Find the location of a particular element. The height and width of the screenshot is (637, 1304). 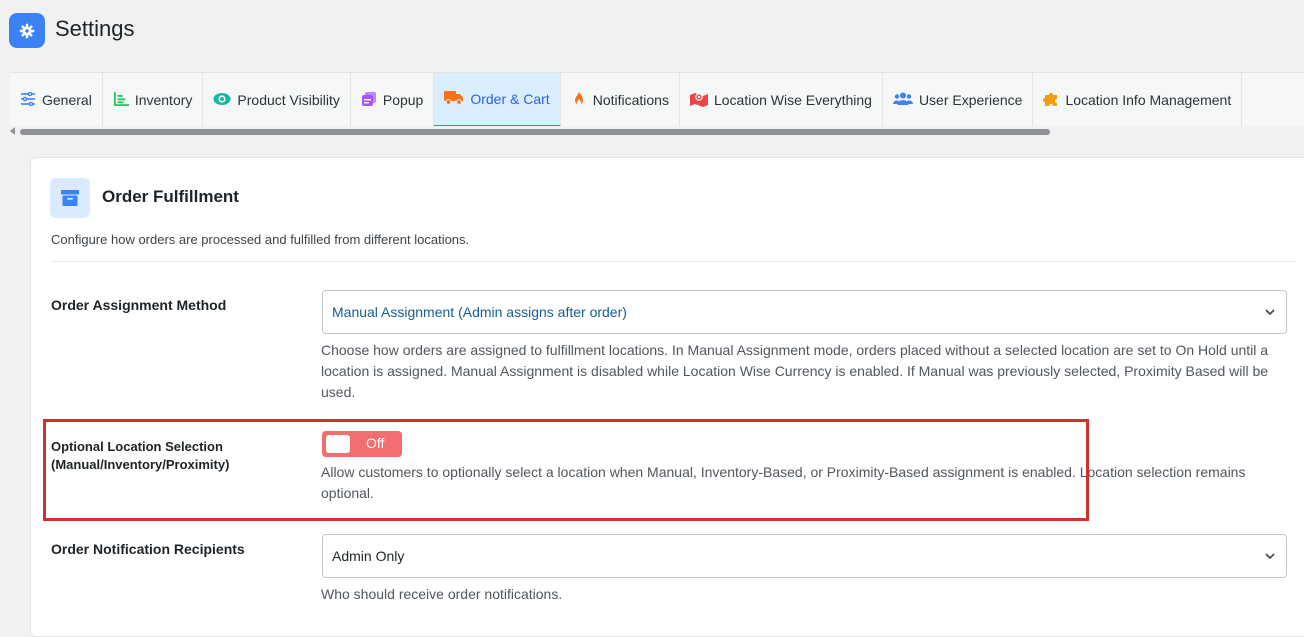

notification-recipients-select: Admin Only is located at coordinates (804, 556).